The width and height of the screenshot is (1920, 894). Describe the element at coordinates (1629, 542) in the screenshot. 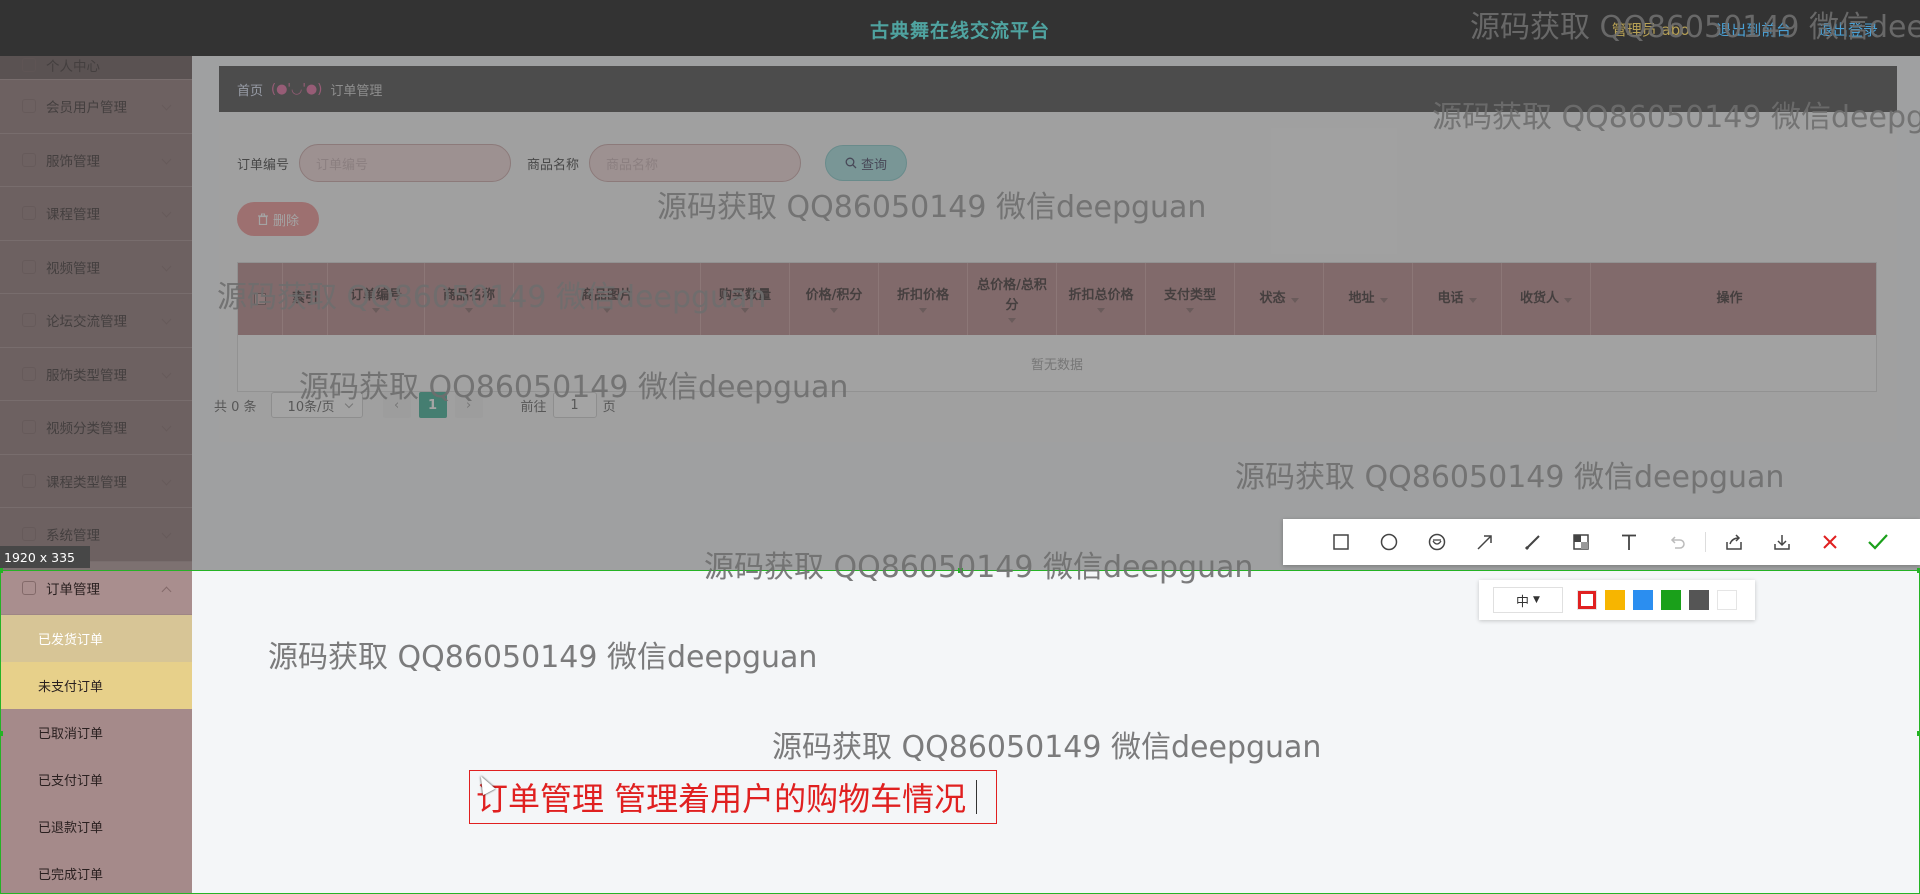

I see `text-tool` at that location.